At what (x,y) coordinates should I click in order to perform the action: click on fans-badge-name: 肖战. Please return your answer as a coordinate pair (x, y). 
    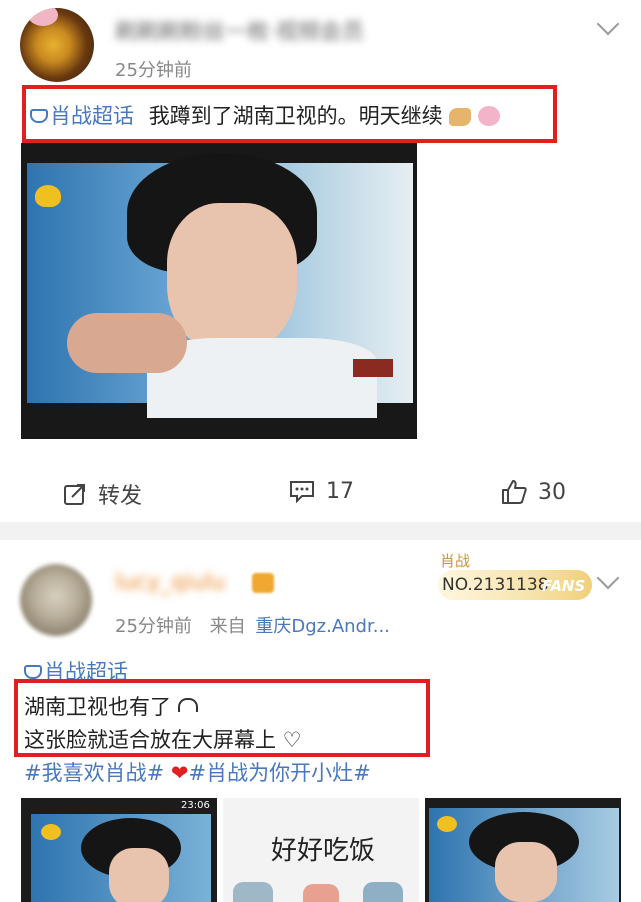
    Looking at the image, I should click on (455, 561).